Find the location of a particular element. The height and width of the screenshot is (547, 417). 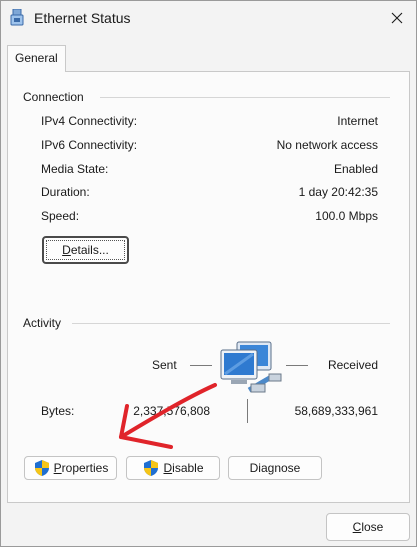

duration-label: Duration: is located at coordinates (65, 192).